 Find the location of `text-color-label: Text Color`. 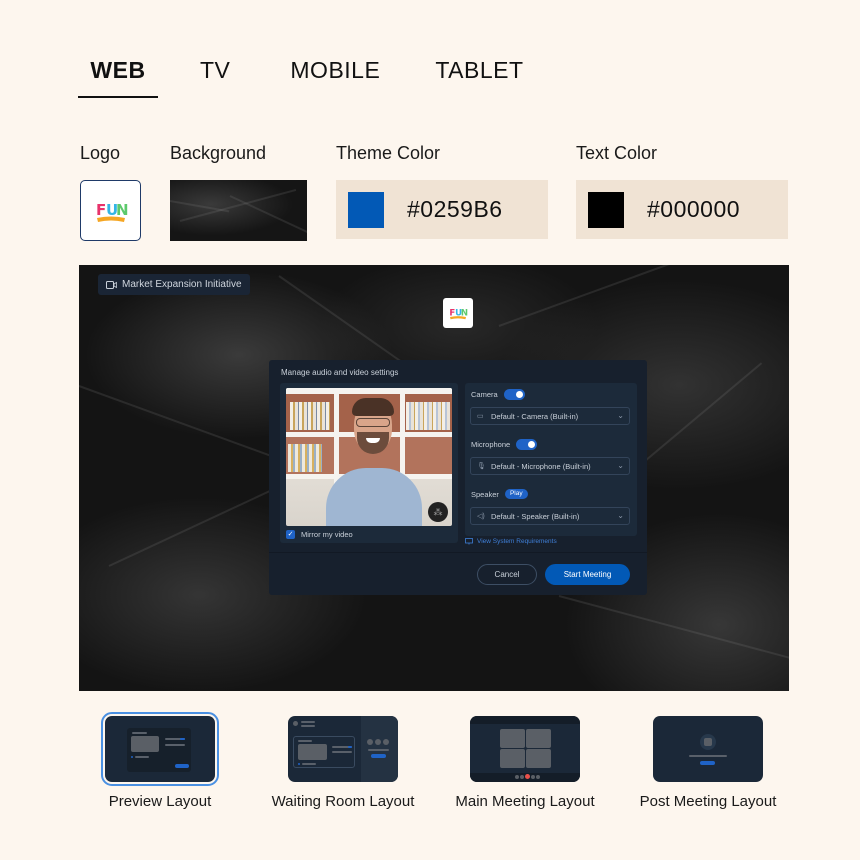

text-color-label: Text Color is located at coordinates (617, 153).